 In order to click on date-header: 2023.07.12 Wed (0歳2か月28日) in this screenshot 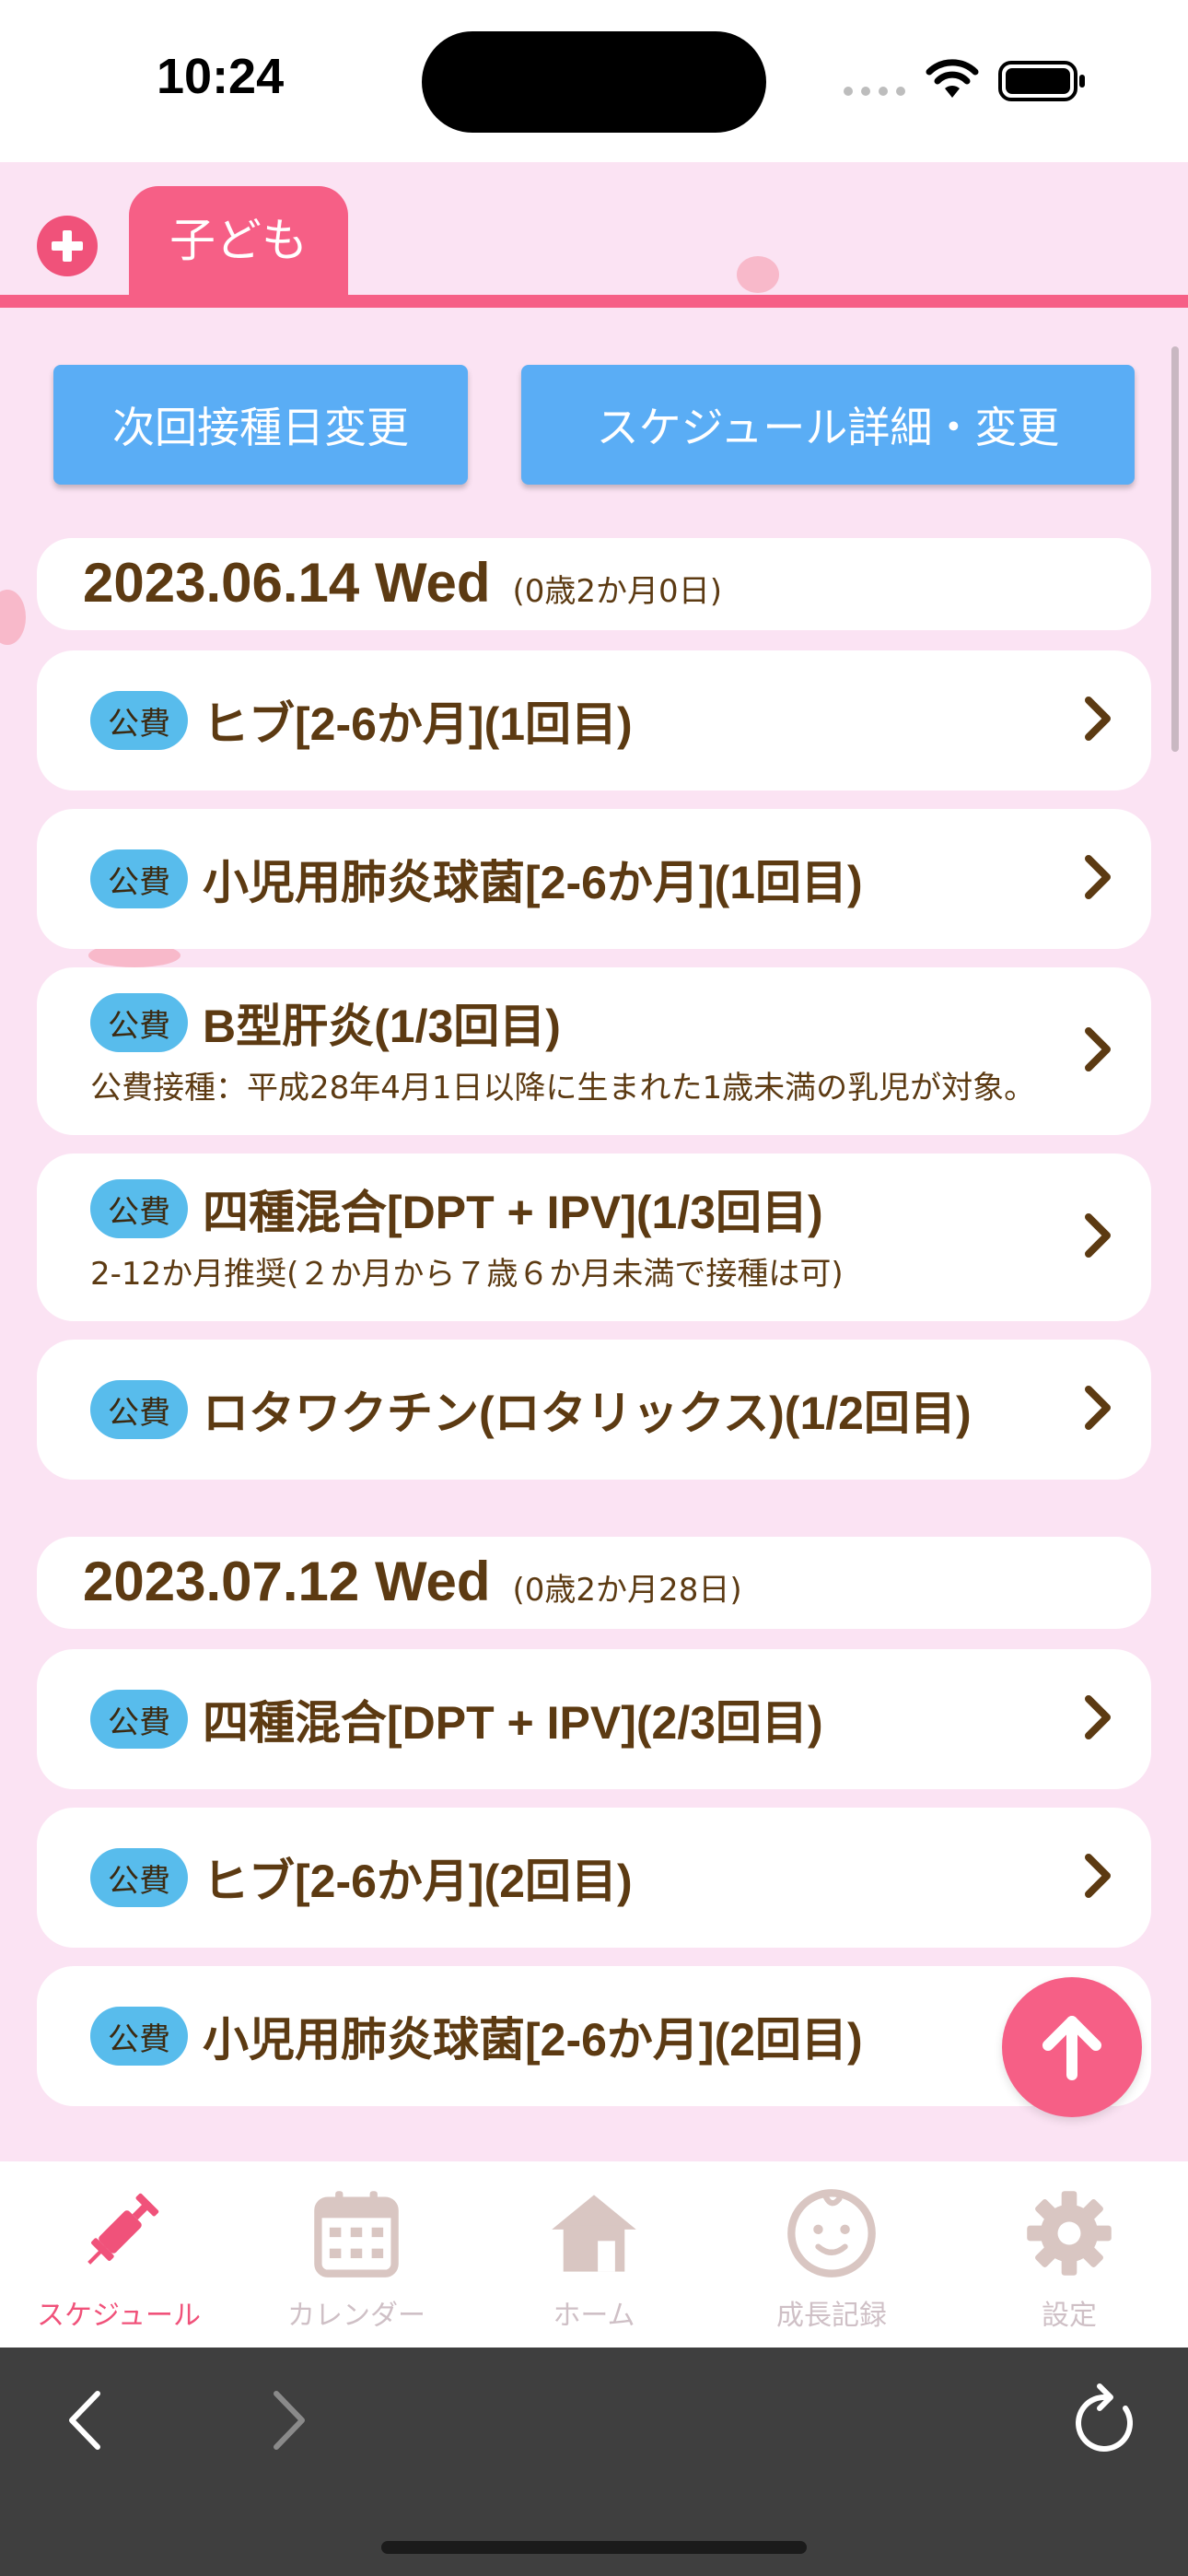, I will do `click(594, 1583)`.